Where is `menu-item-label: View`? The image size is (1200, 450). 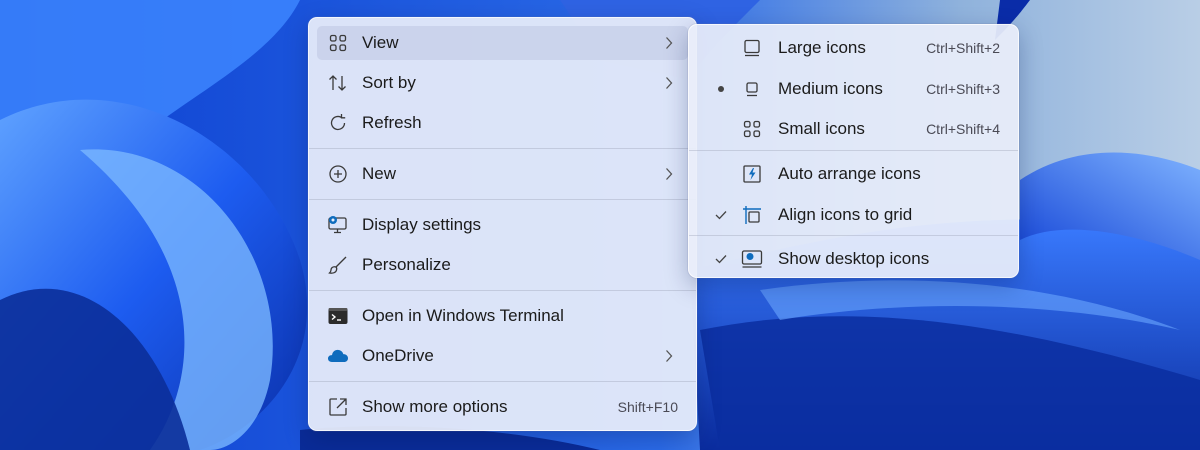
menu-item-label: View is located at coordinates (380, 42).